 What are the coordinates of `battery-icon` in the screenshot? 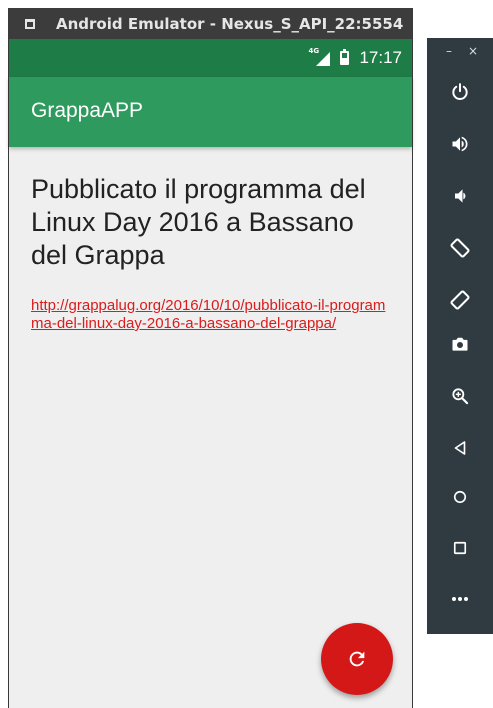 It's located at (345, 57).